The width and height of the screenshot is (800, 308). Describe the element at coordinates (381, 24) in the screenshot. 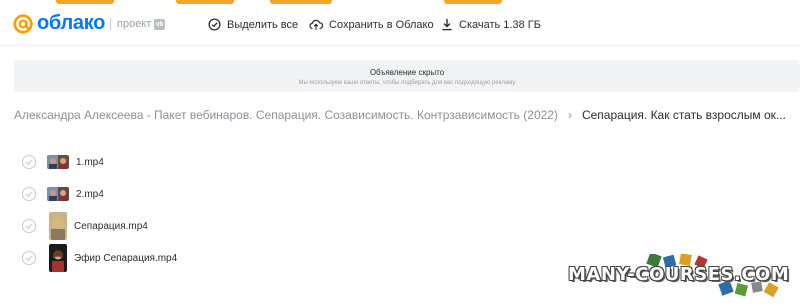

I see `save-to-cloud-label: Сохранить в Облако` at that location.